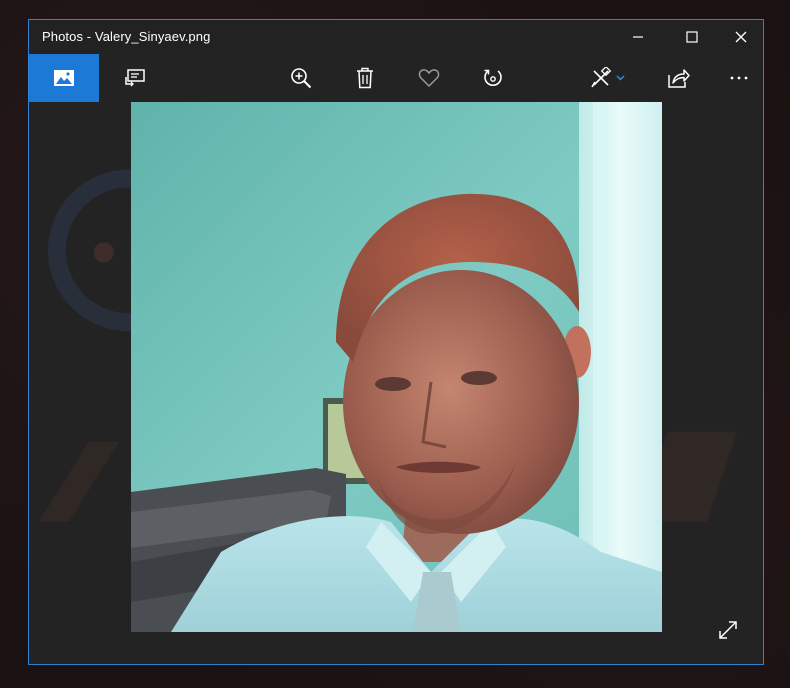  I want to click on heart-icon, so click(429, 78).